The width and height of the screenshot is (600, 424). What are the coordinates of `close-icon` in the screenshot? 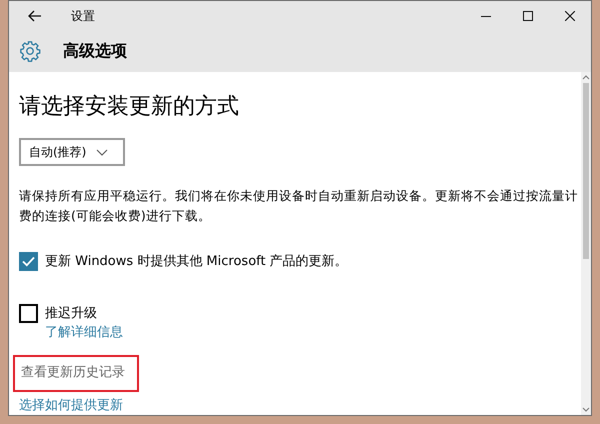 It's located at (570, 16).